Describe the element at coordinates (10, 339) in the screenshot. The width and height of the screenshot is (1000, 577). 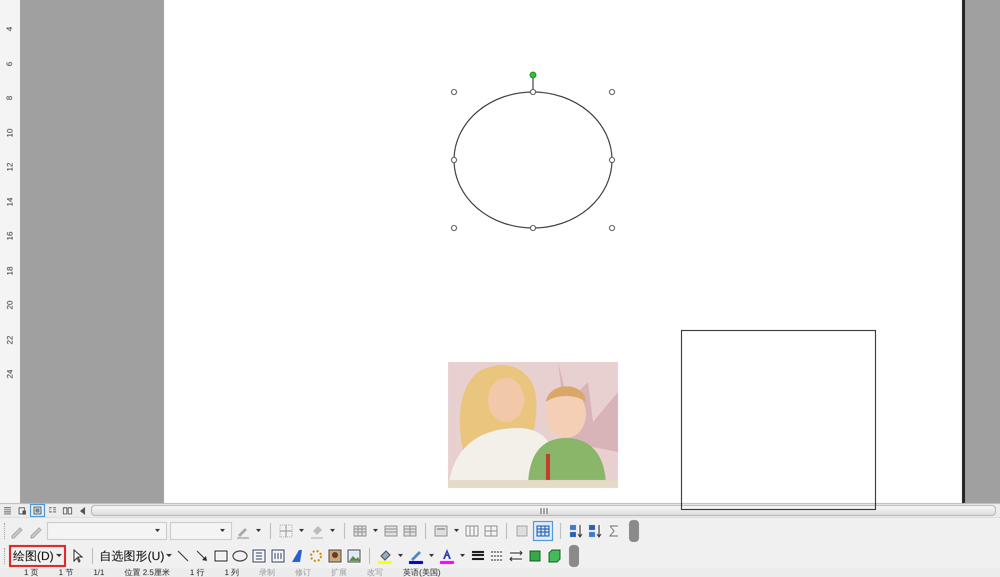
I see `ruler-number: 22` at that location.